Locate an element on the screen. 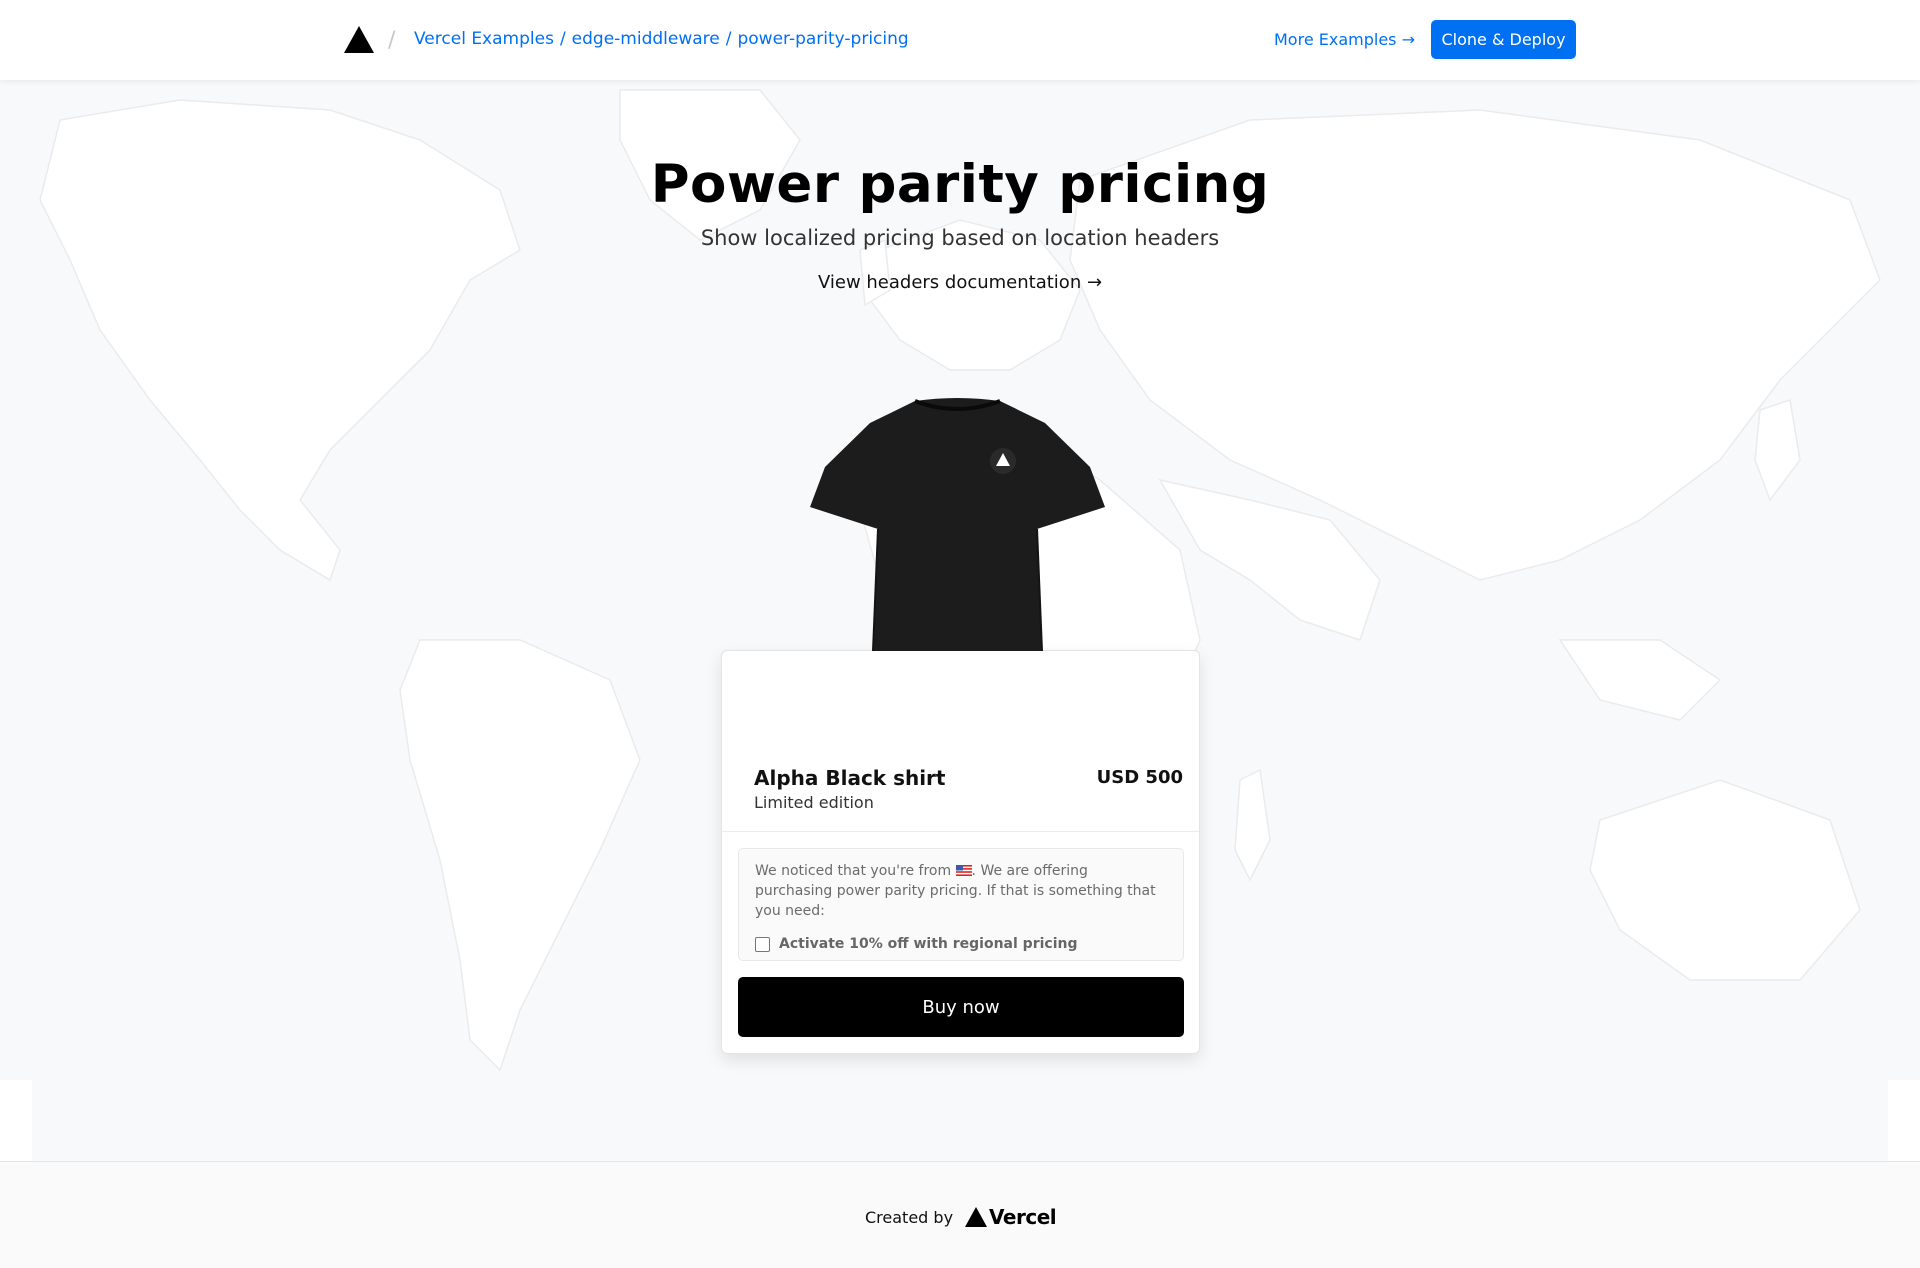 The image size is (1920, 1268). notice-text-before: We noticed that you're from is located at coordinates (855, 871).